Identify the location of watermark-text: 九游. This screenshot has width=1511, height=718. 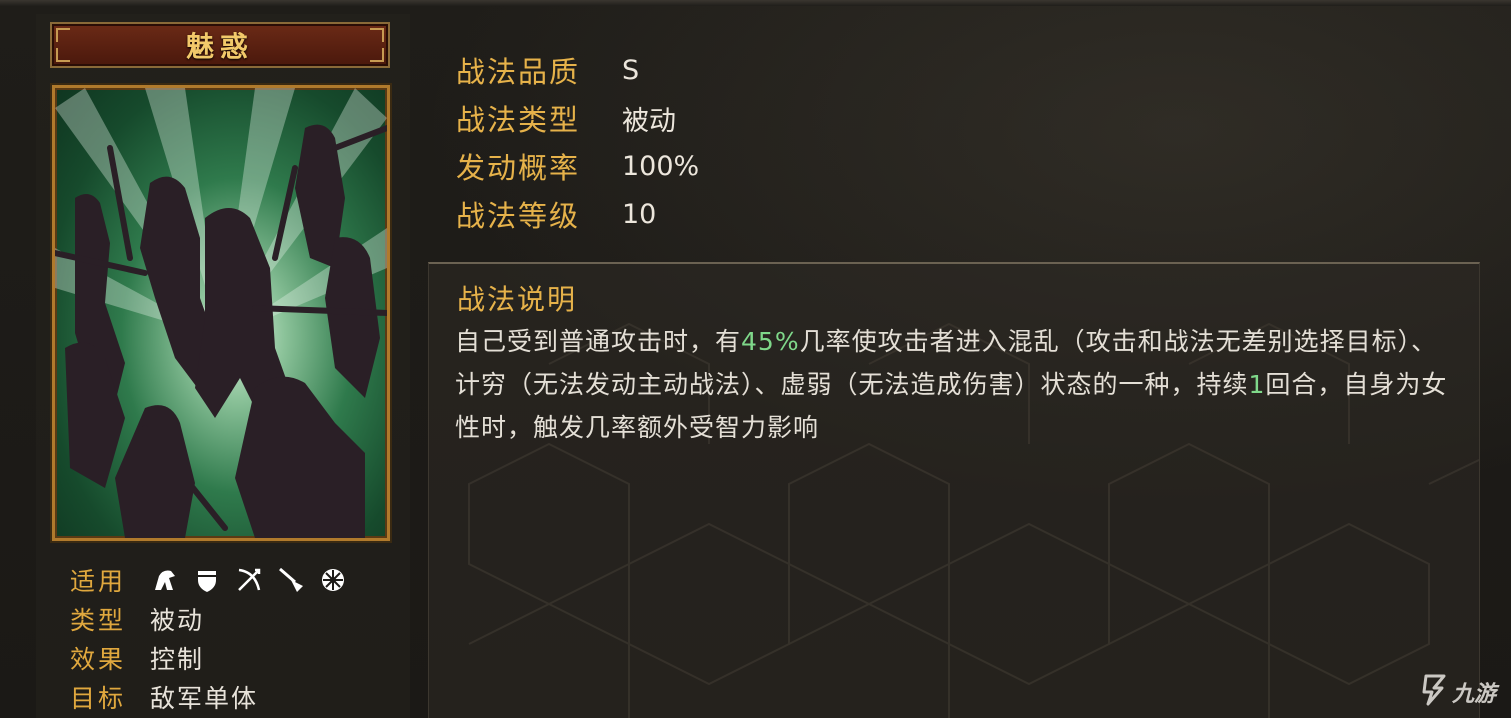
(1474, 694).